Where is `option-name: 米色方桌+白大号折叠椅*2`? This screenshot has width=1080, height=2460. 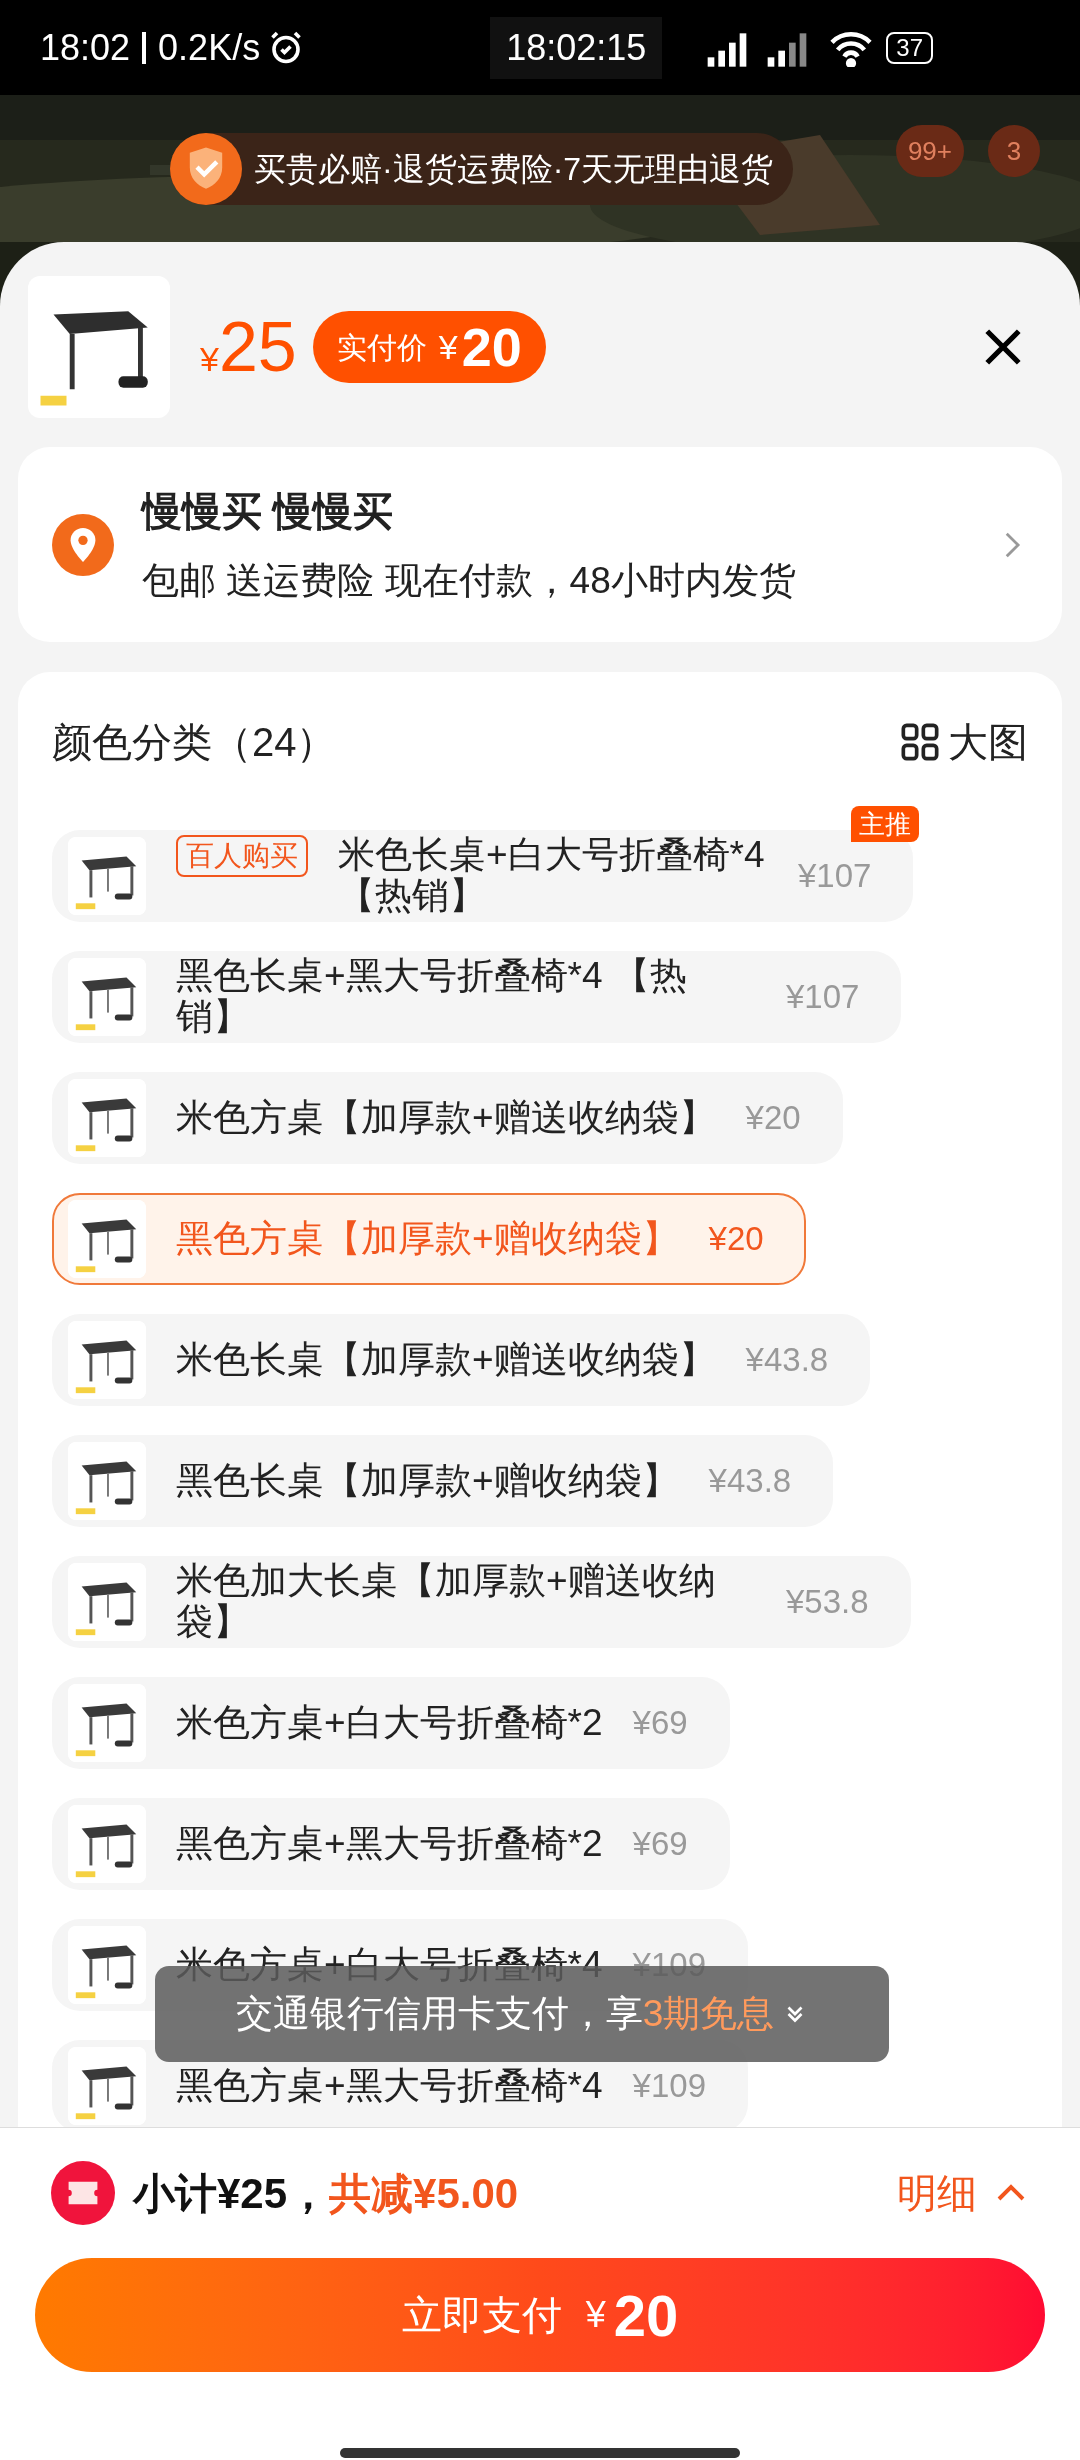
option-name: 米色方桌+白大号折叠椅*2 is located at coordinates (389, 1723).